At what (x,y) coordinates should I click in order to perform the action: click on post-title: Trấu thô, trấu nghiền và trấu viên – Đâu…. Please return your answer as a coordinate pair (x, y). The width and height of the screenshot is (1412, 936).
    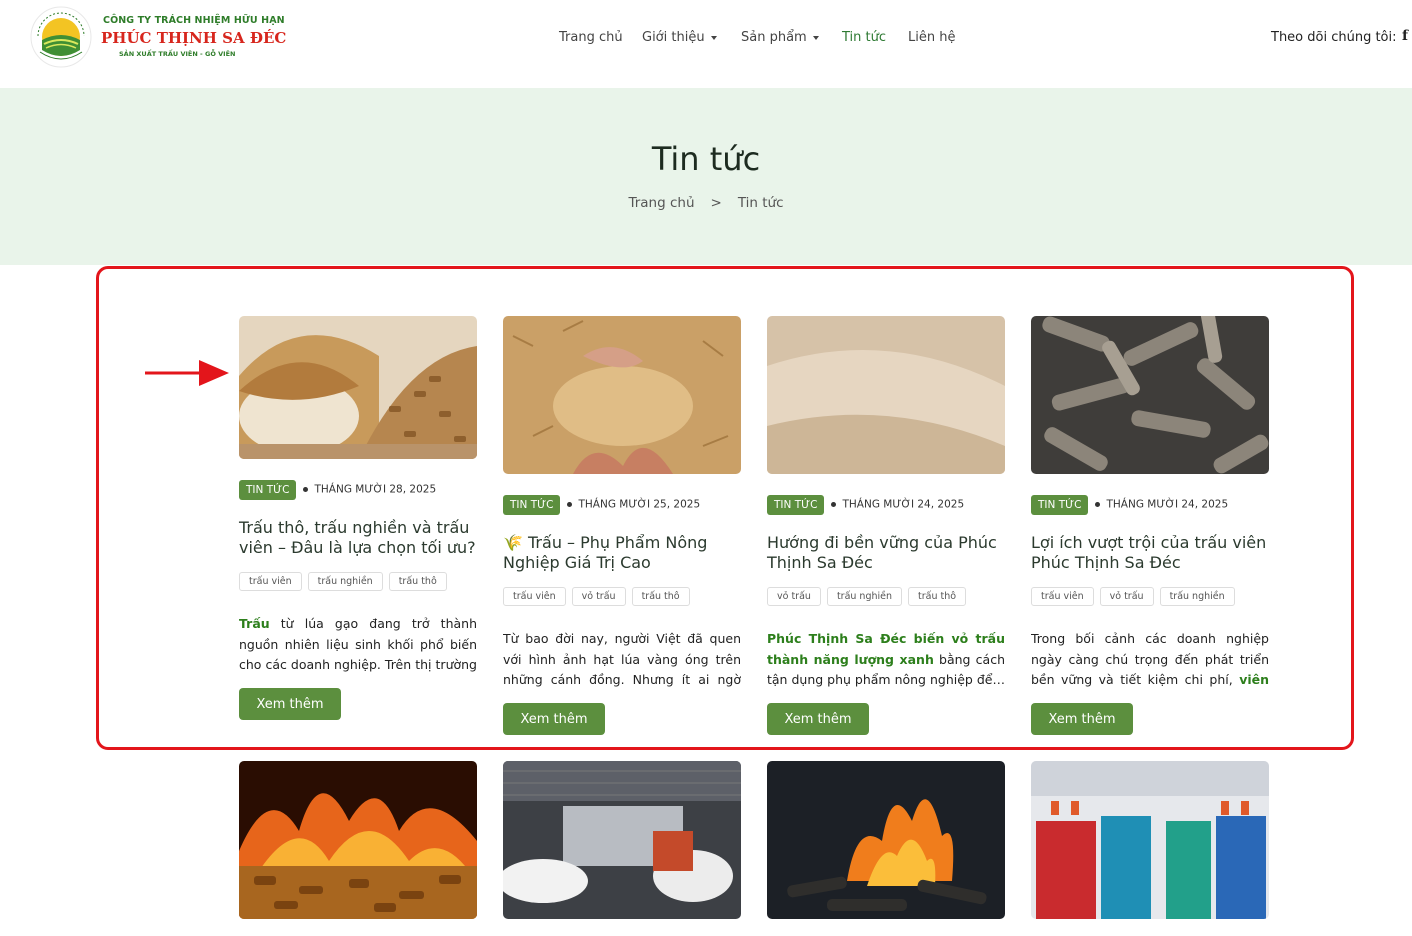
    Looking at the image, I should click on (358, 538).